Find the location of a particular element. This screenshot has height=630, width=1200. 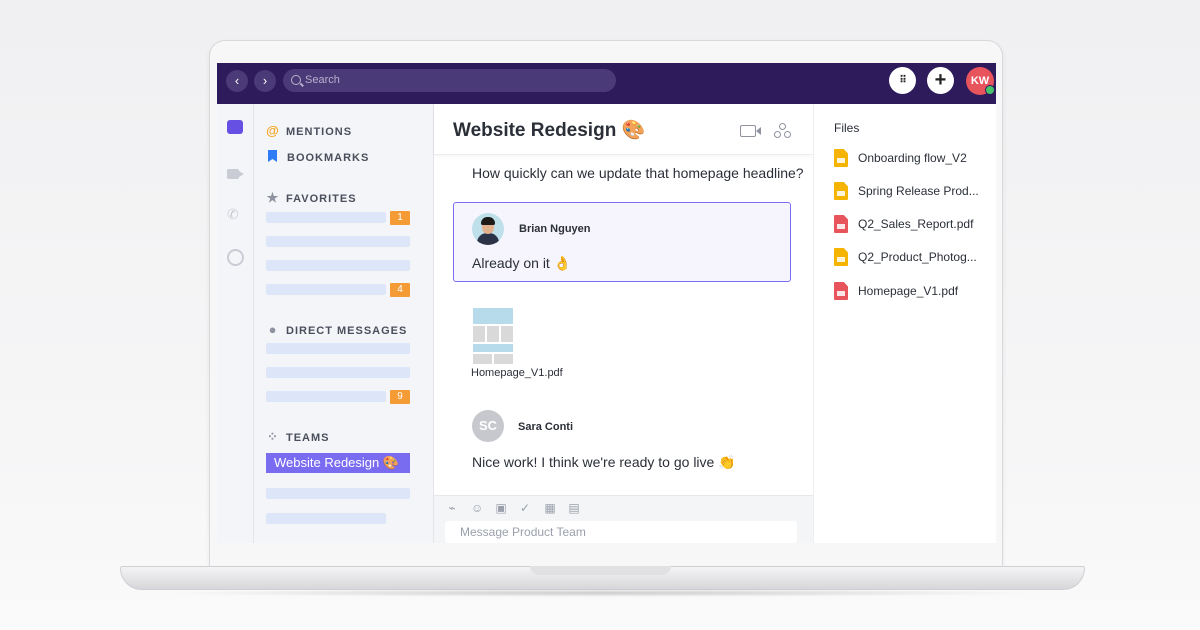

top-bar: ‹ › Search ⠿ + KW is located at coordinates (606, 83).